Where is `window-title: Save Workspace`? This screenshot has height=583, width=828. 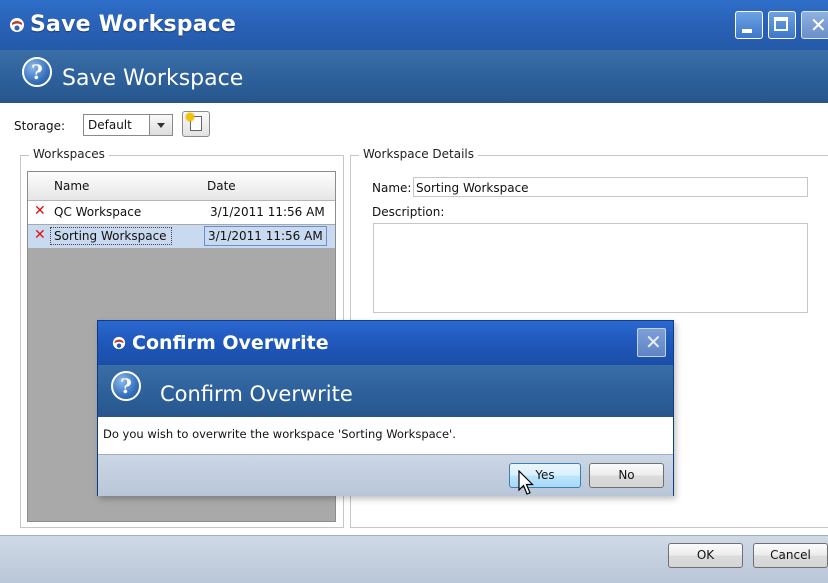
window-title: Save Workspace is located at coordinates (133, 24).